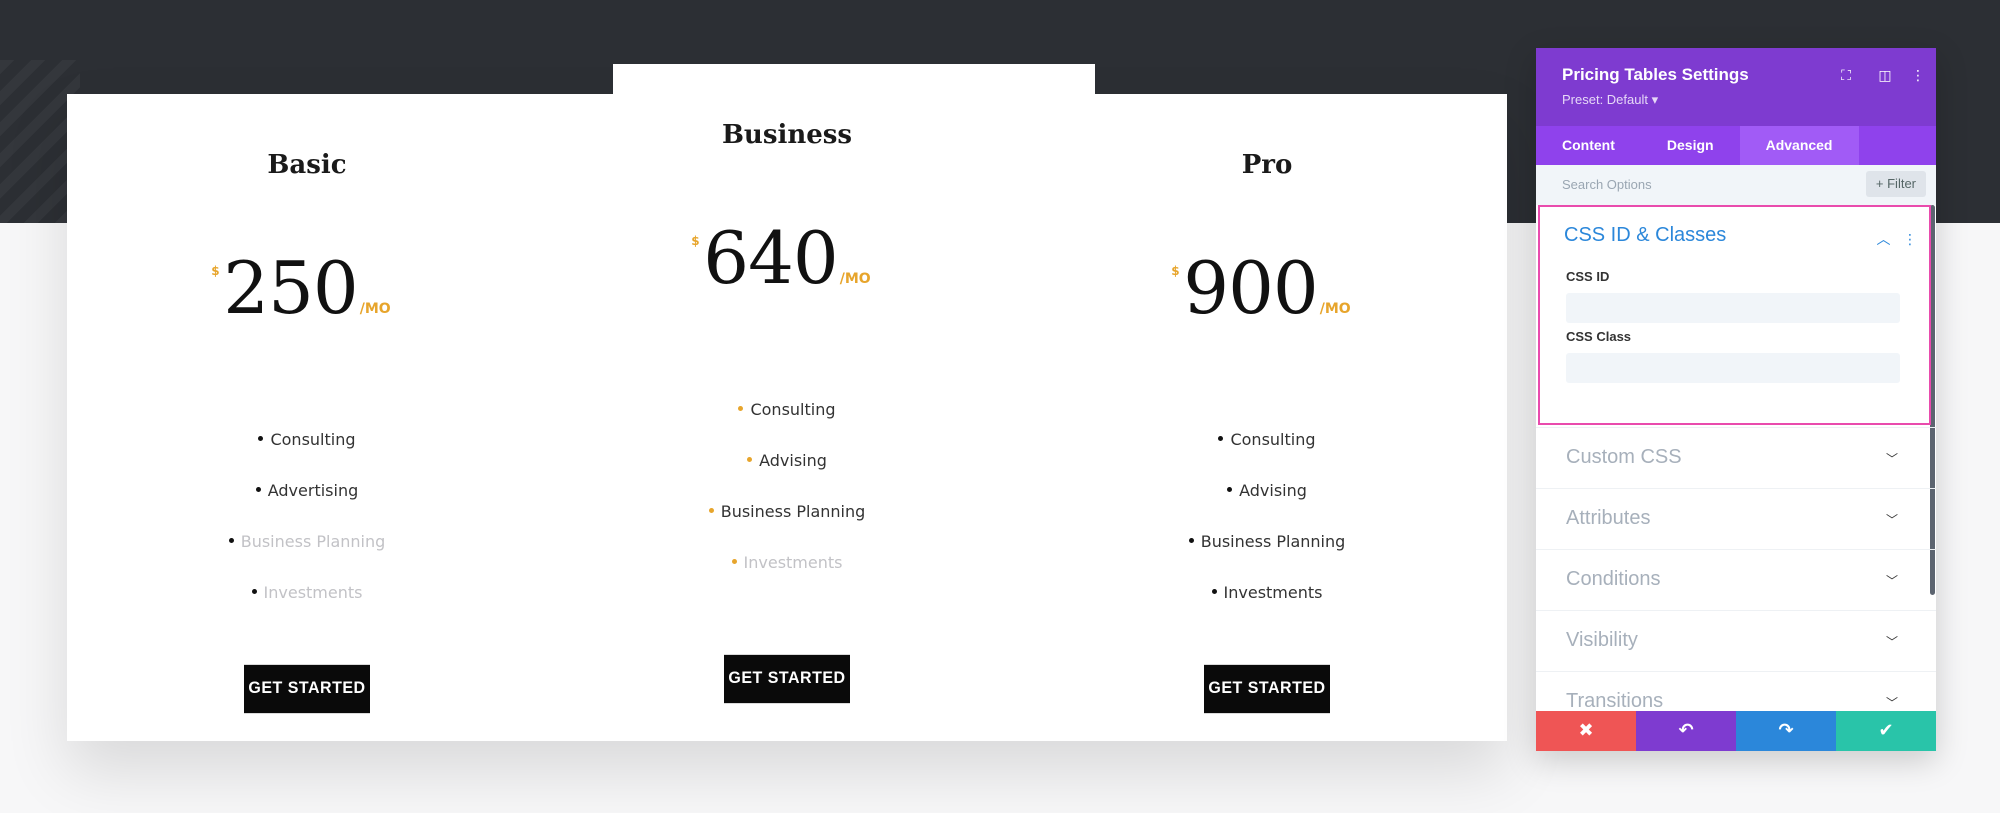 The image size is (2000, 813). I want to click on section-label: Attributes, so click(1608, 518).